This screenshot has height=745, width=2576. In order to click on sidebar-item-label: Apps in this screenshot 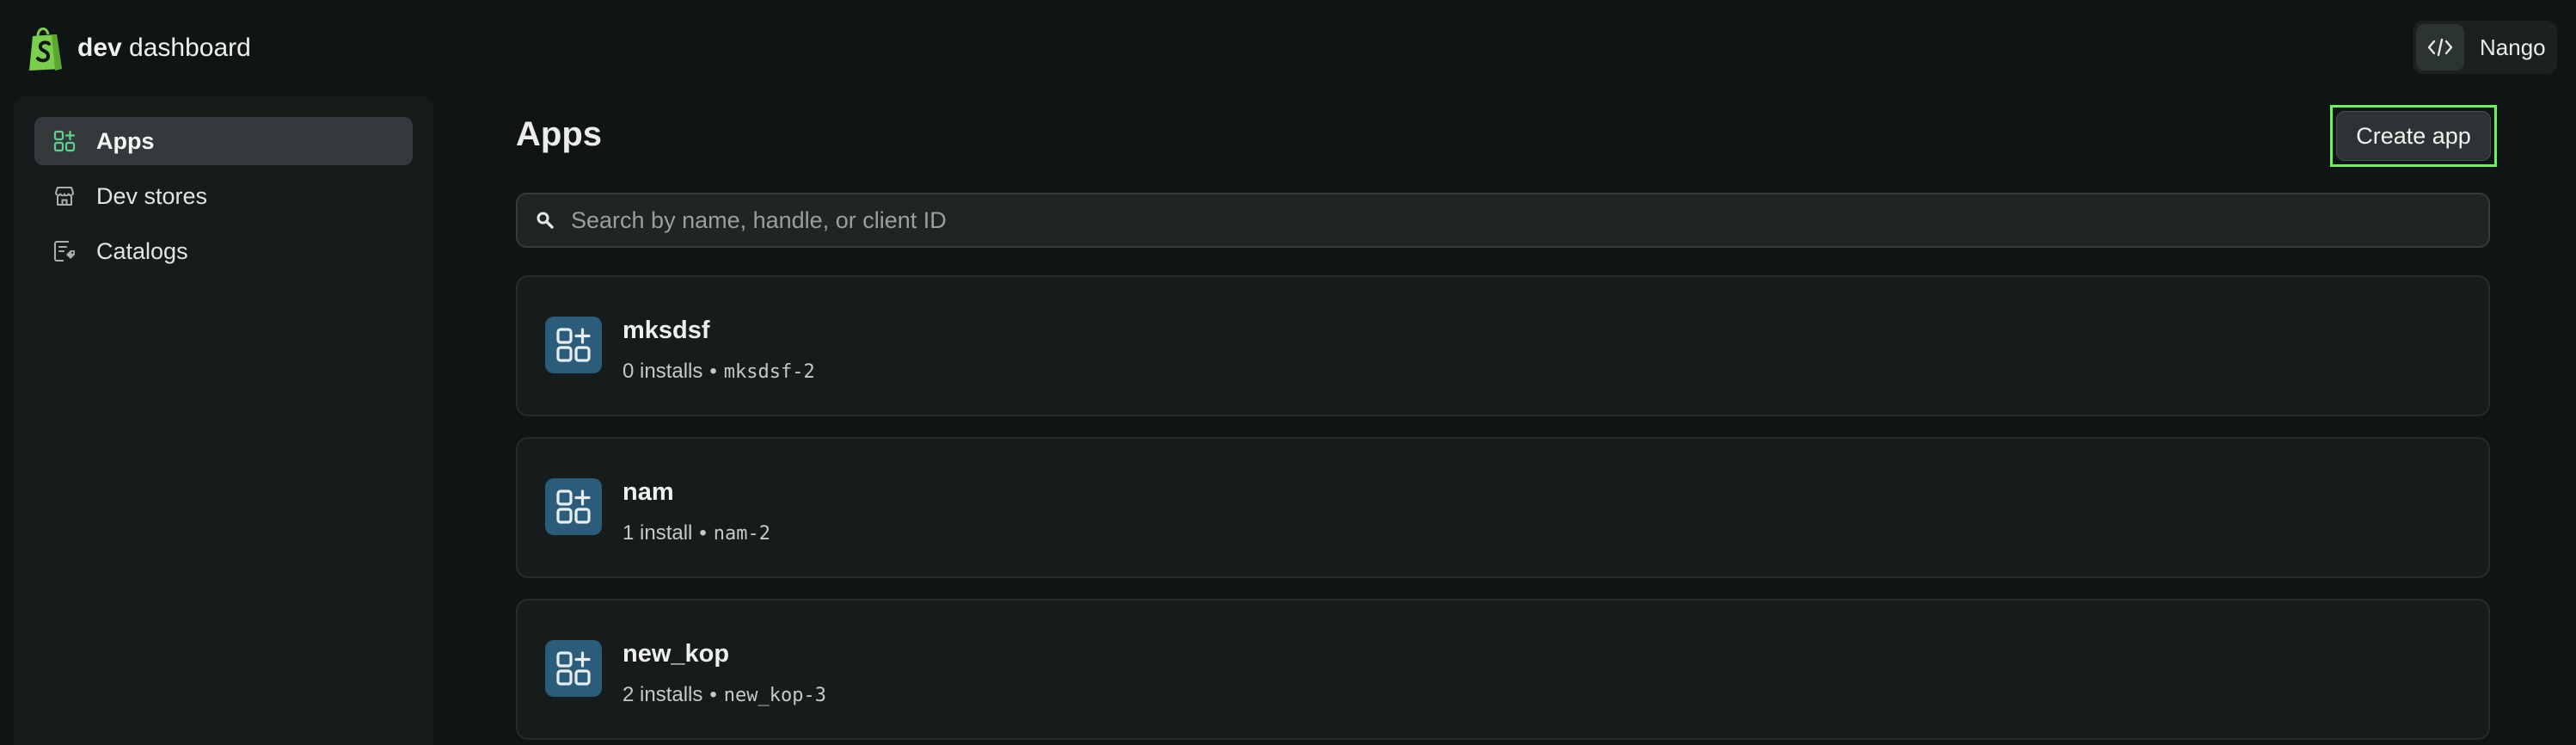, I will do `click(125, 140)`.